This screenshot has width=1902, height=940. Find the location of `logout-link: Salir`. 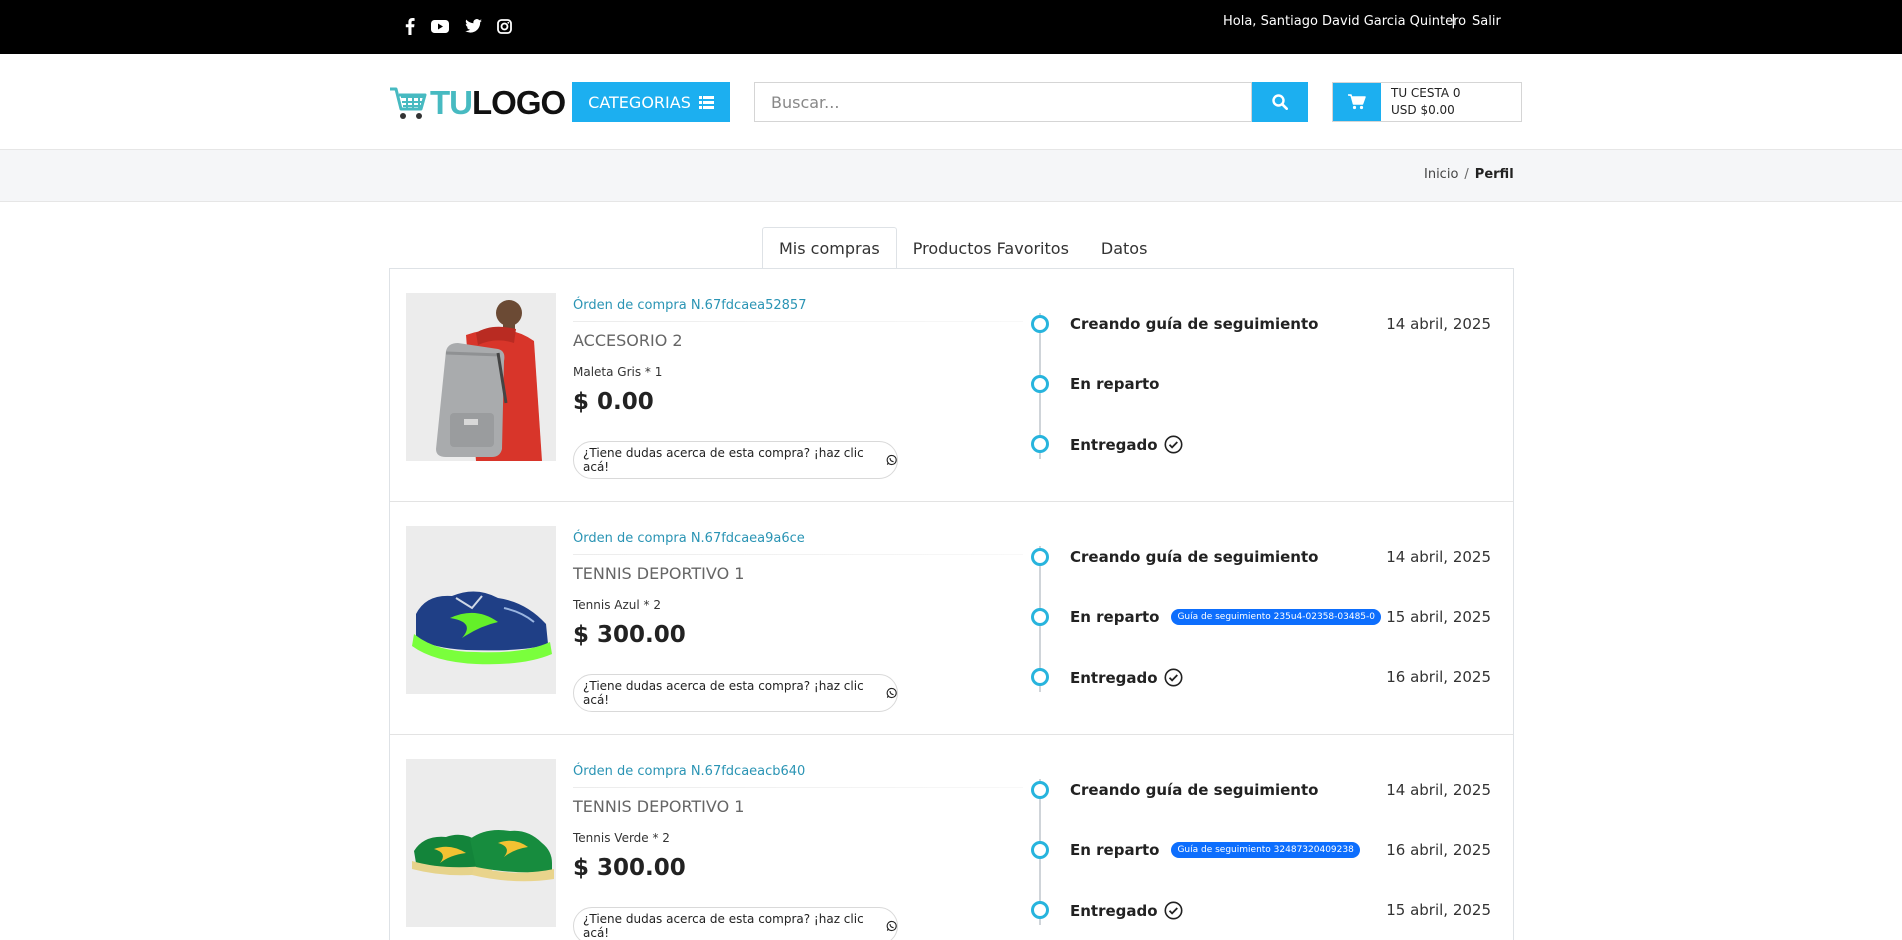

logout-link: Salir is located at coordinates (1486, 21).